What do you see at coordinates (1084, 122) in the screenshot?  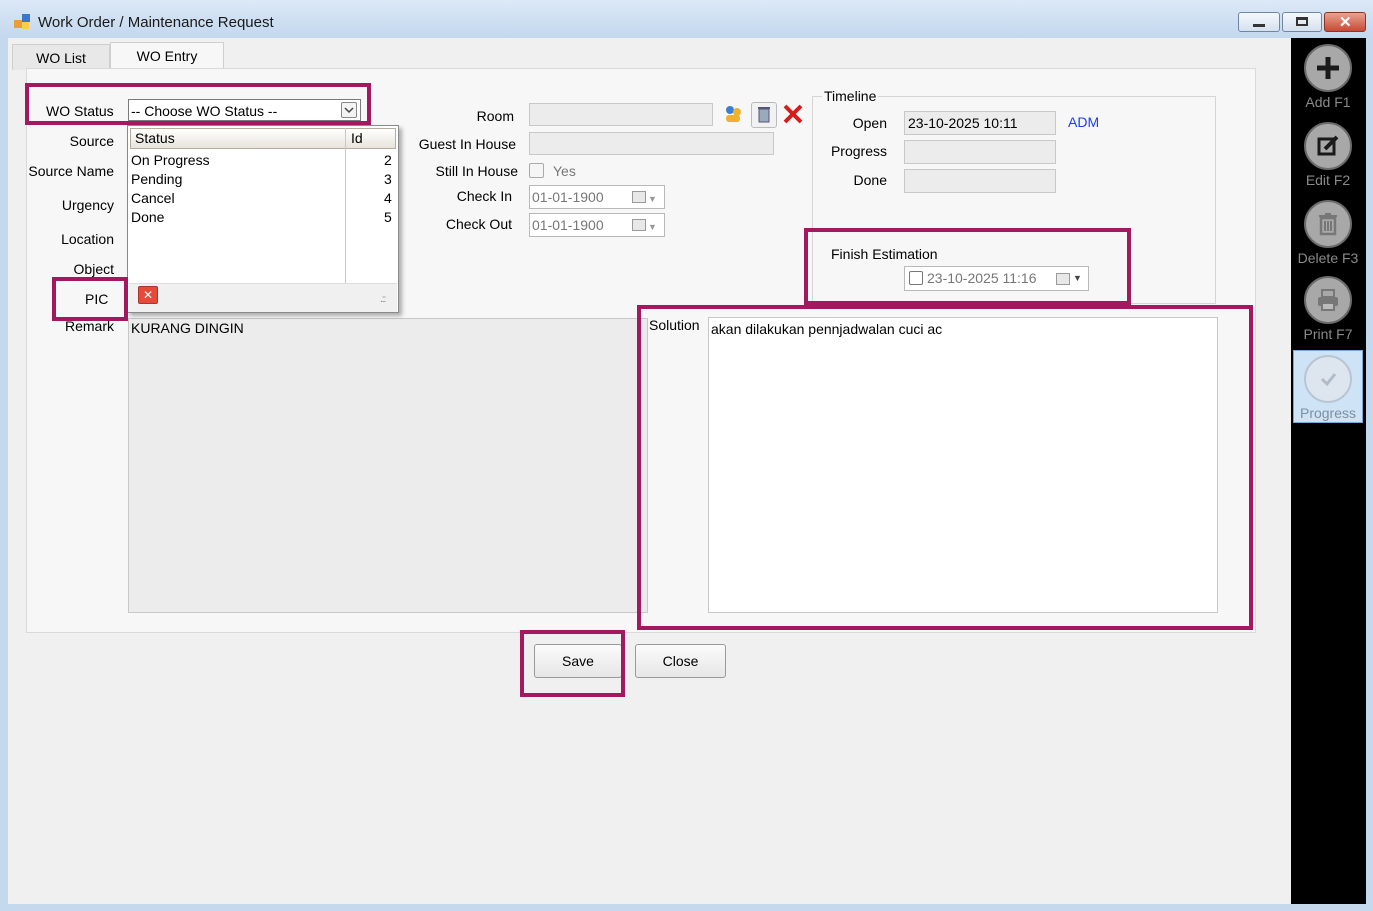 I see `open-user: ADM` at bounding box center [1084, 122].